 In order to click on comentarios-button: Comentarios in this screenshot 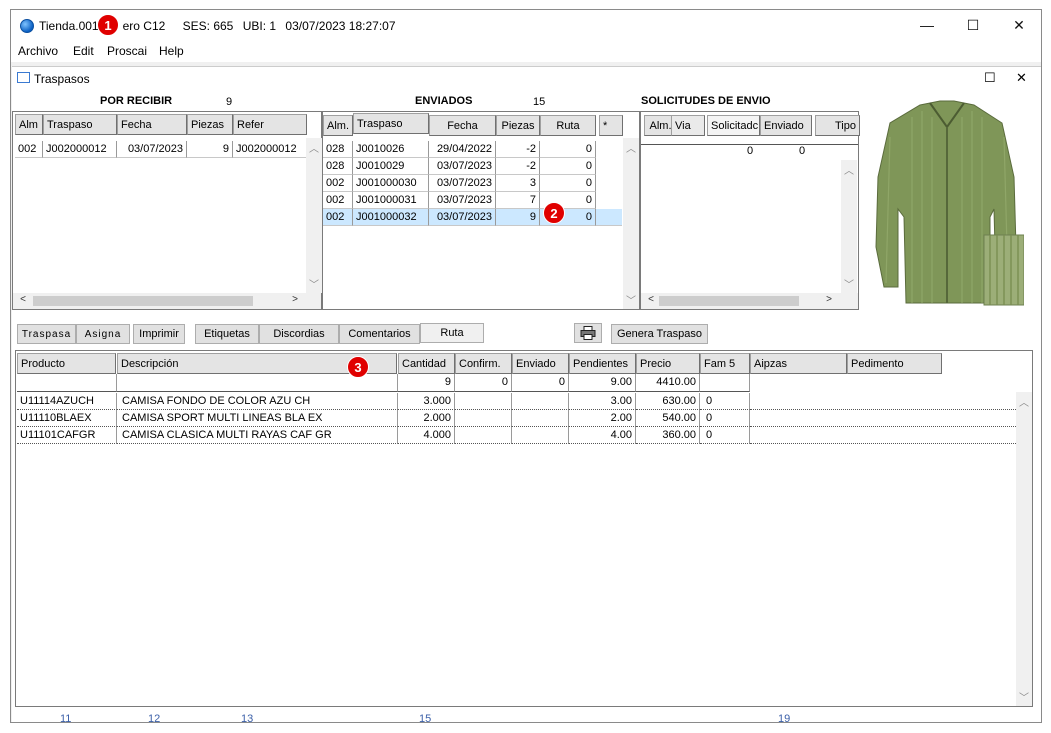, I will do `click(379, 334)`.